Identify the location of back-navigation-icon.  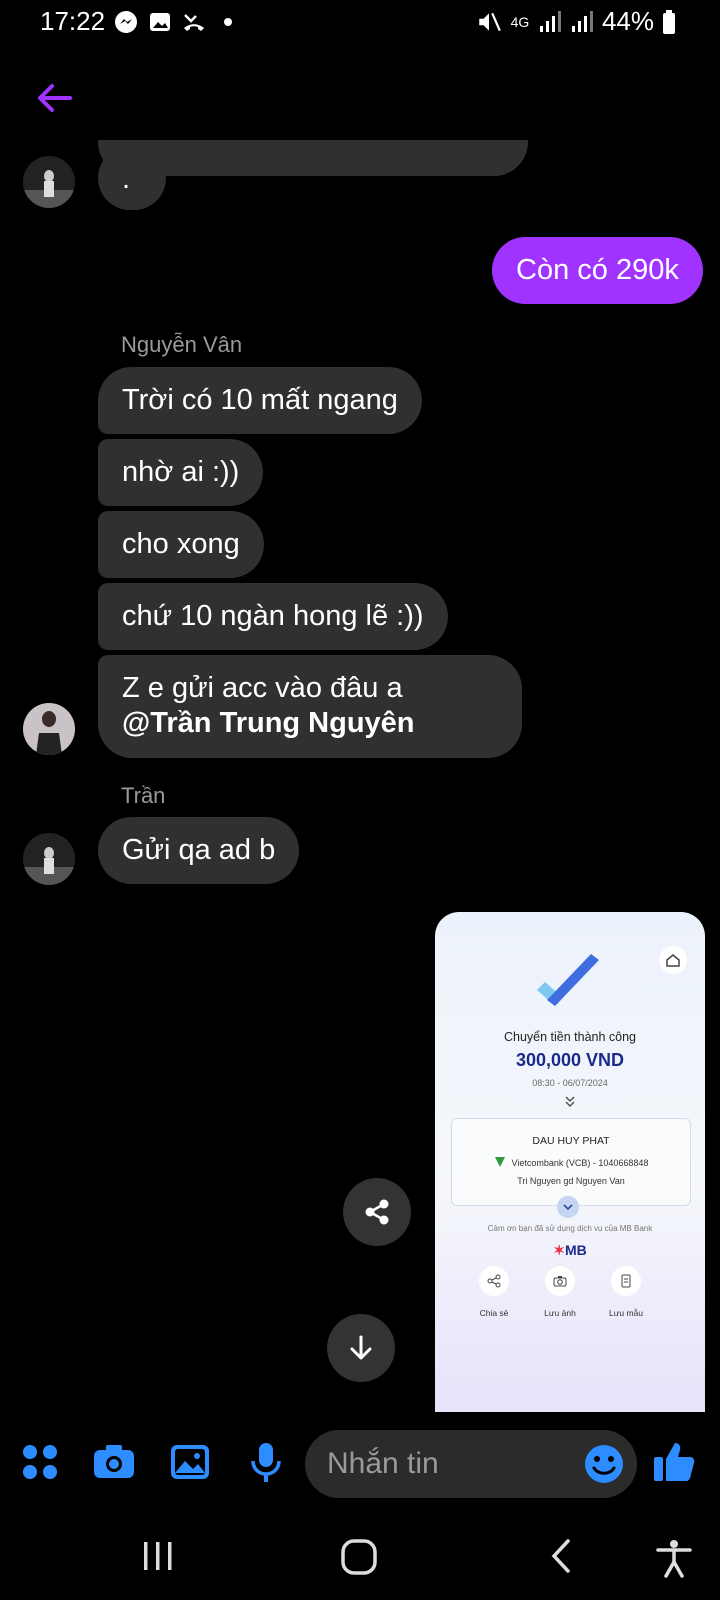
(561, 1556).